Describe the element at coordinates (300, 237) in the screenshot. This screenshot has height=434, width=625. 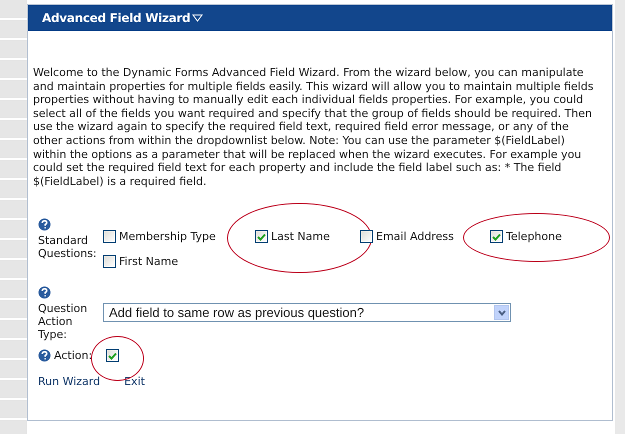
I see `option-label: Last Name` at that location.